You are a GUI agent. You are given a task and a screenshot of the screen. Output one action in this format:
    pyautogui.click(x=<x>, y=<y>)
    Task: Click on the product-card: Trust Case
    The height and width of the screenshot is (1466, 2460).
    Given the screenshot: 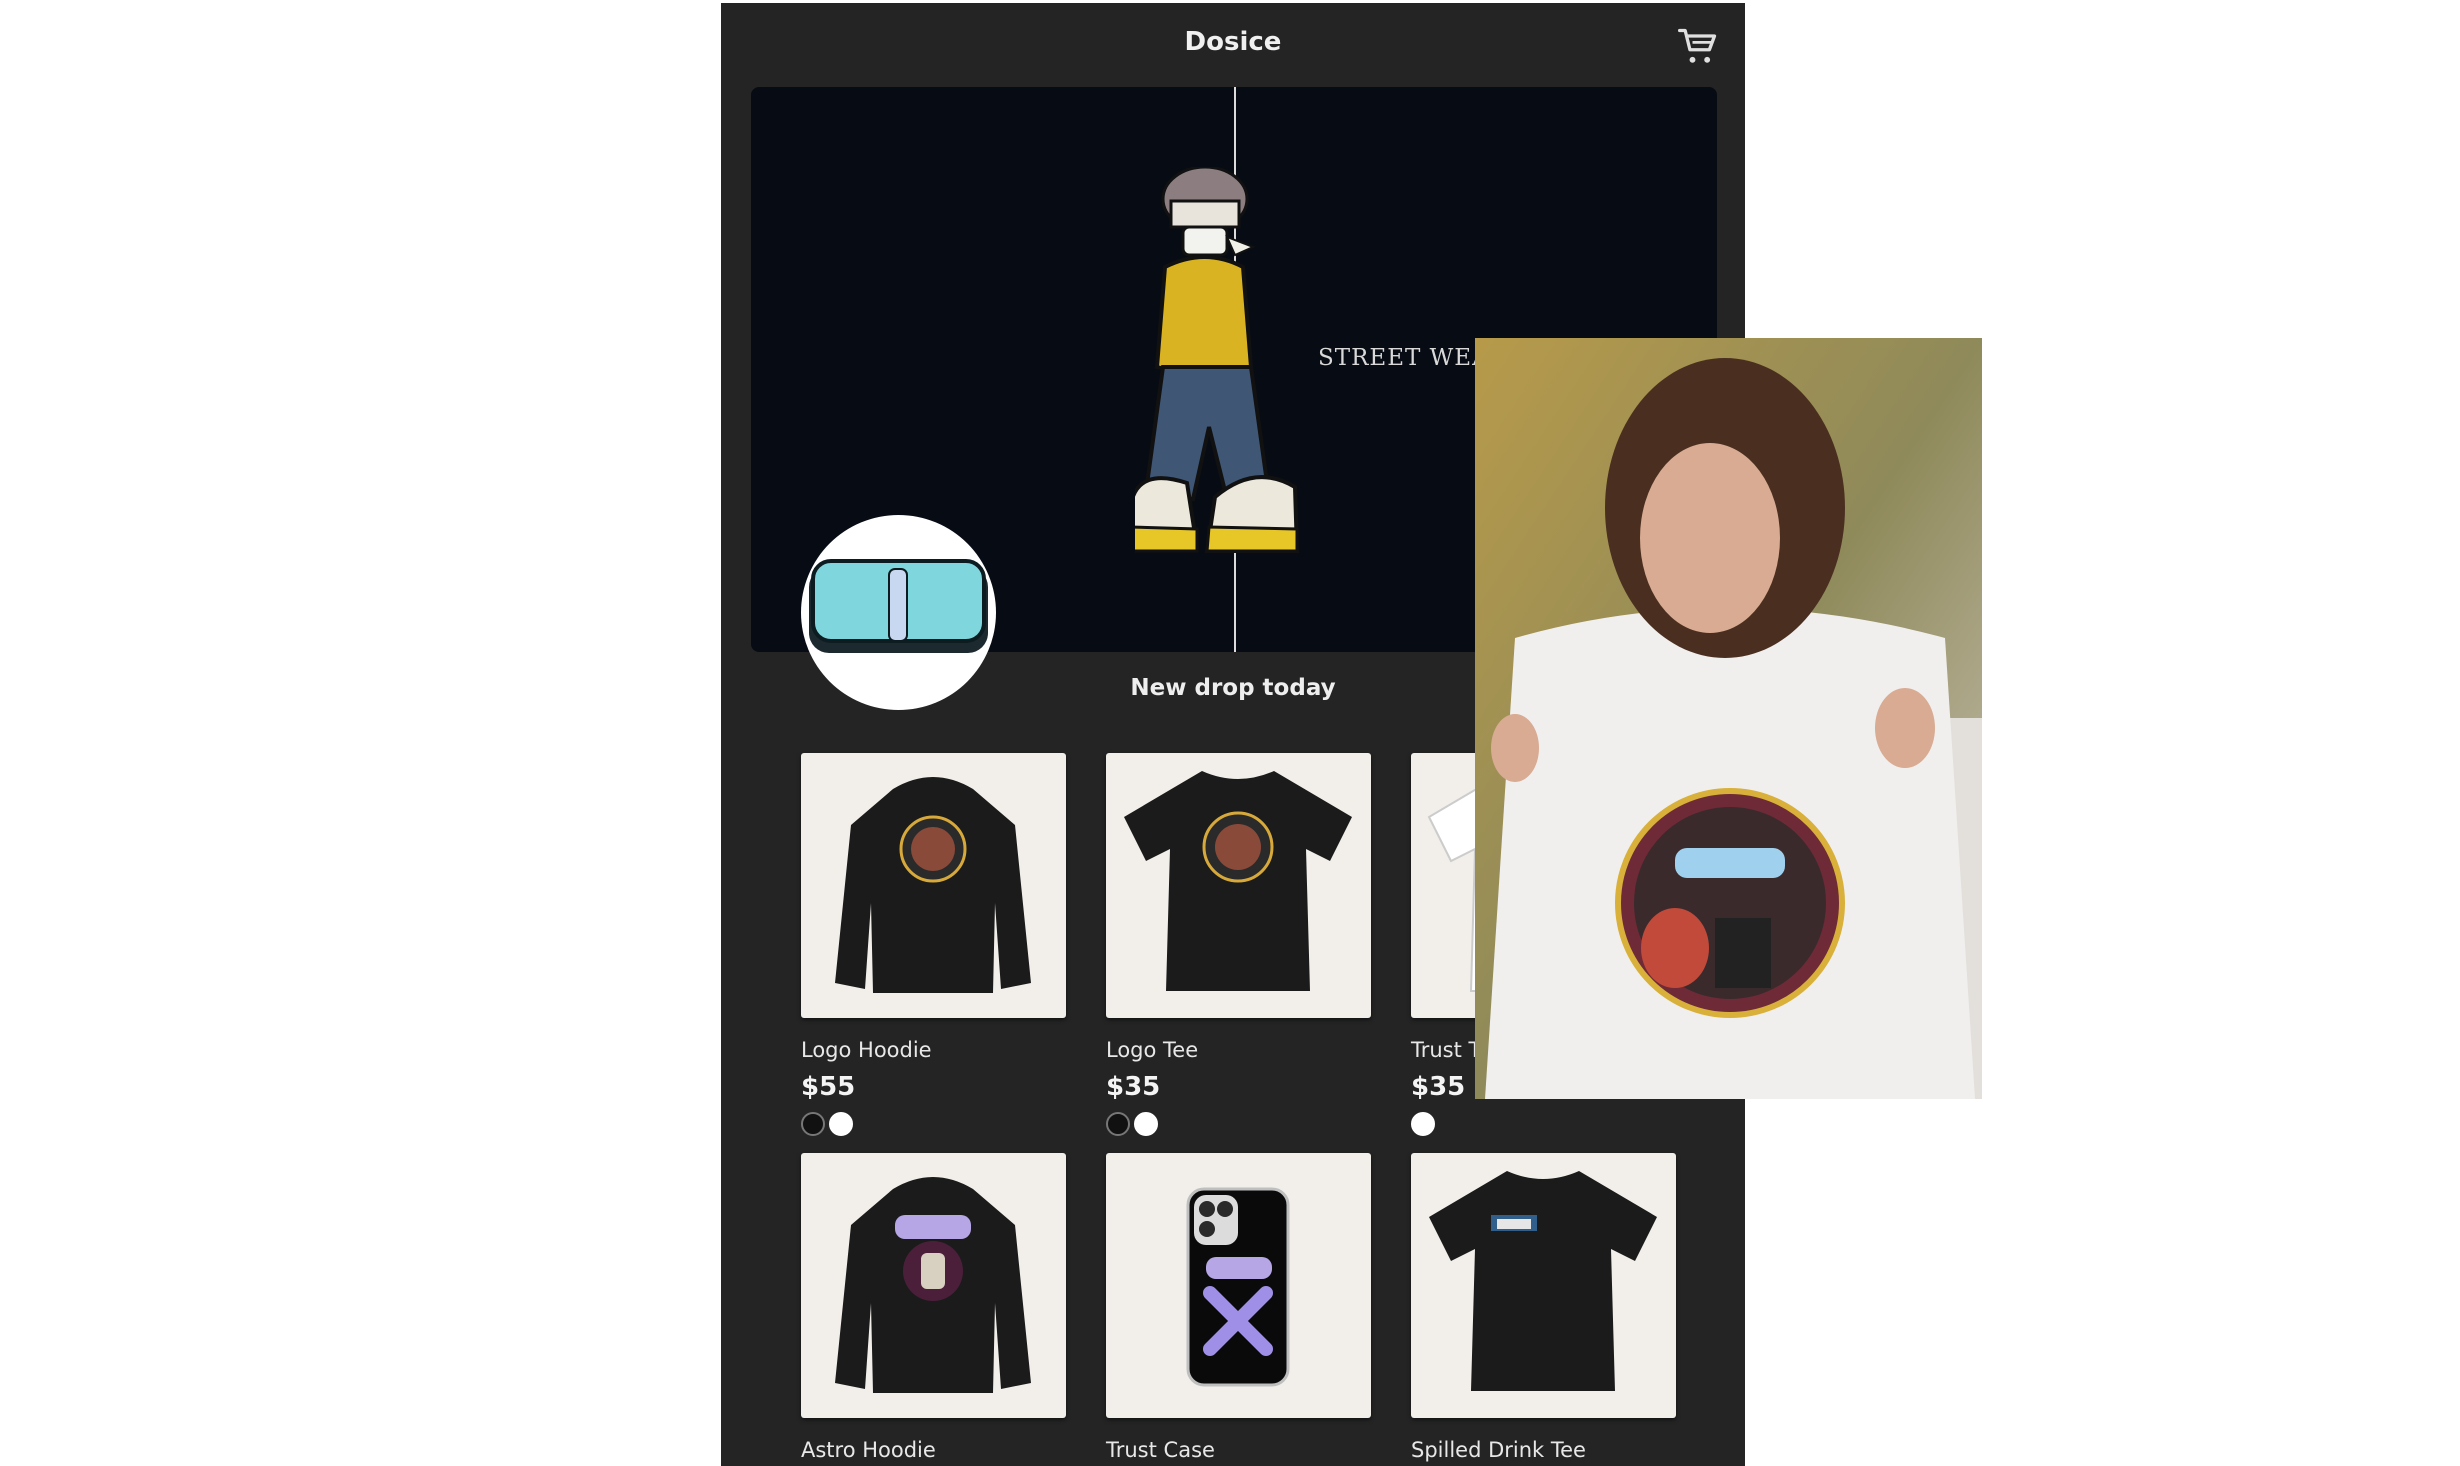 What is the action you would take?
    pyautogui.click(x=1238, y=1307)
    